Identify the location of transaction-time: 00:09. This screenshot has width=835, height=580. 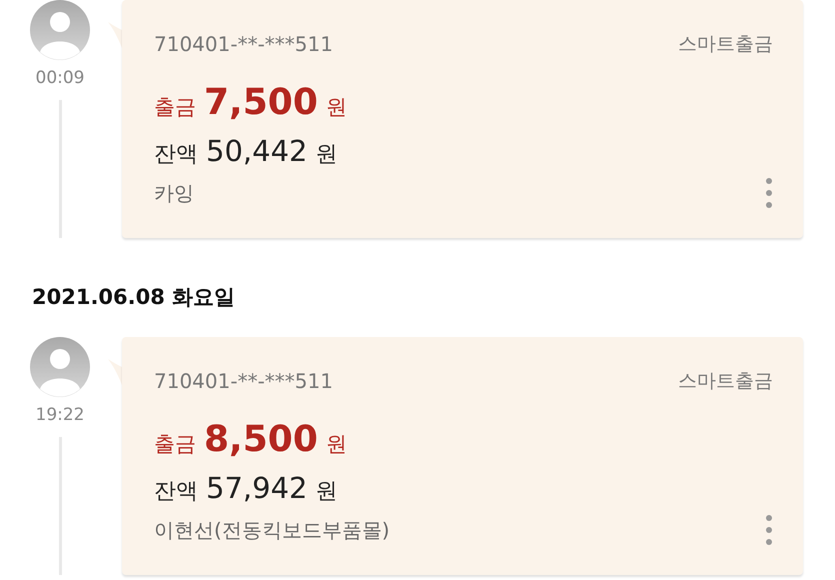
(60, 78).